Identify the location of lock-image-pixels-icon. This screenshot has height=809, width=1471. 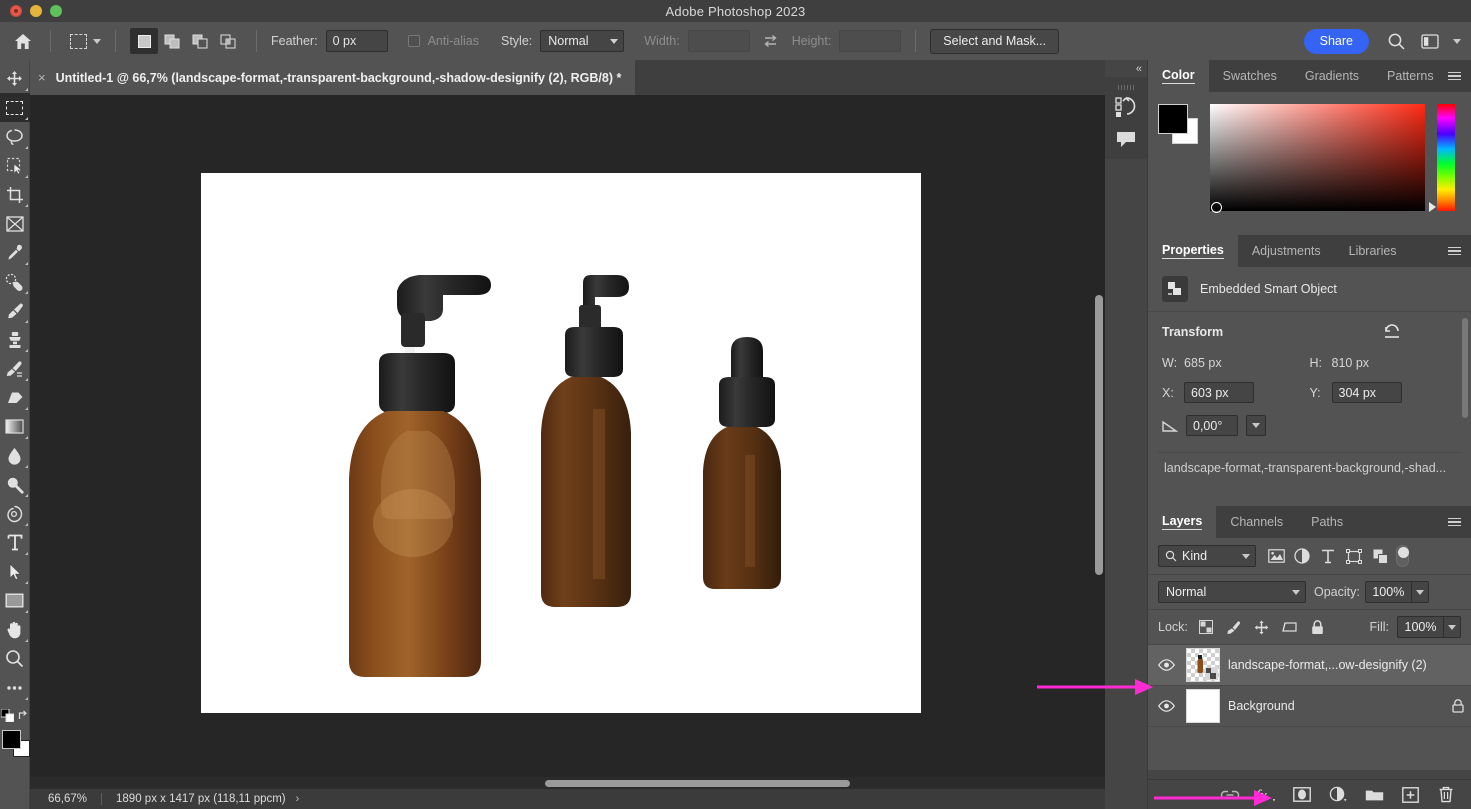
(1234, 627).